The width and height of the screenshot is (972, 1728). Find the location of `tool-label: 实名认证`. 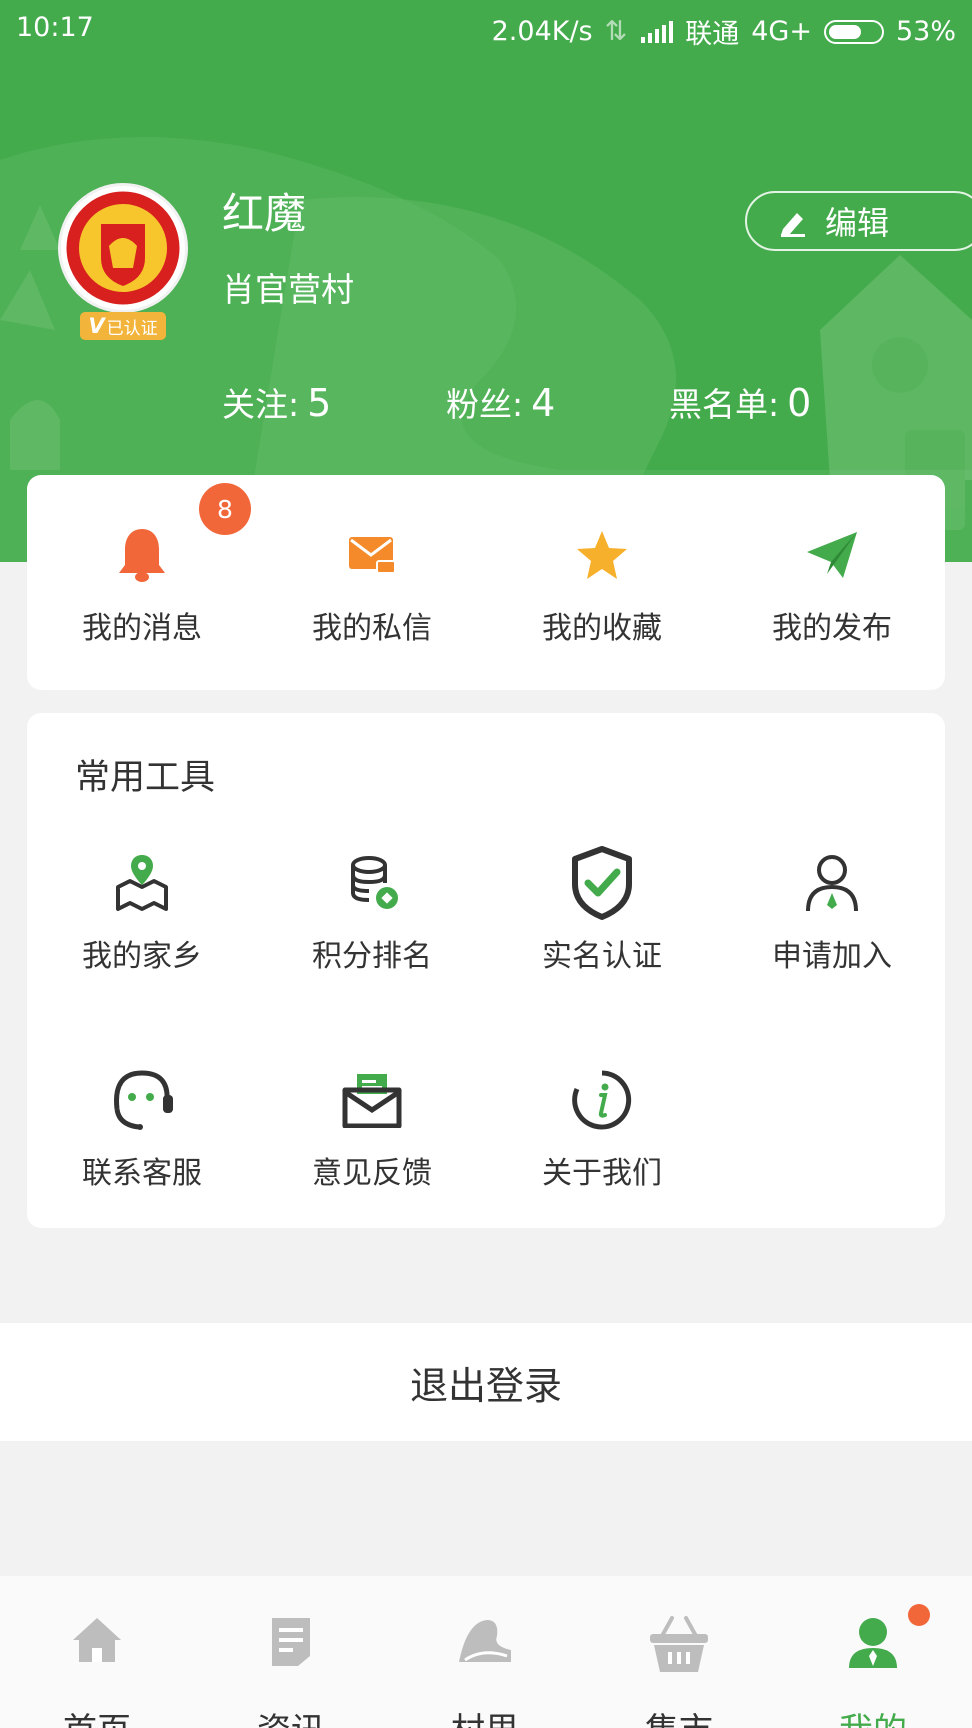

tool-label: 实名认证 is located at coordinates (602, 956).